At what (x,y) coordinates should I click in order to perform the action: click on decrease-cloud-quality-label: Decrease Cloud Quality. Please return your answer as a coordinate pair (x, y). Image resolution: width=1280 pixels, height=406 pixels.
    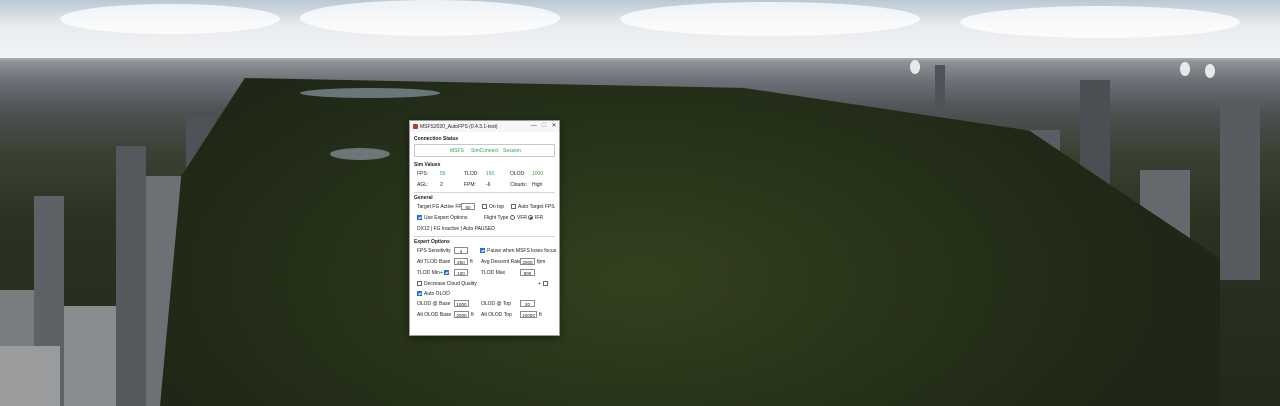
    Looking at the image, I should click on (450, 283).